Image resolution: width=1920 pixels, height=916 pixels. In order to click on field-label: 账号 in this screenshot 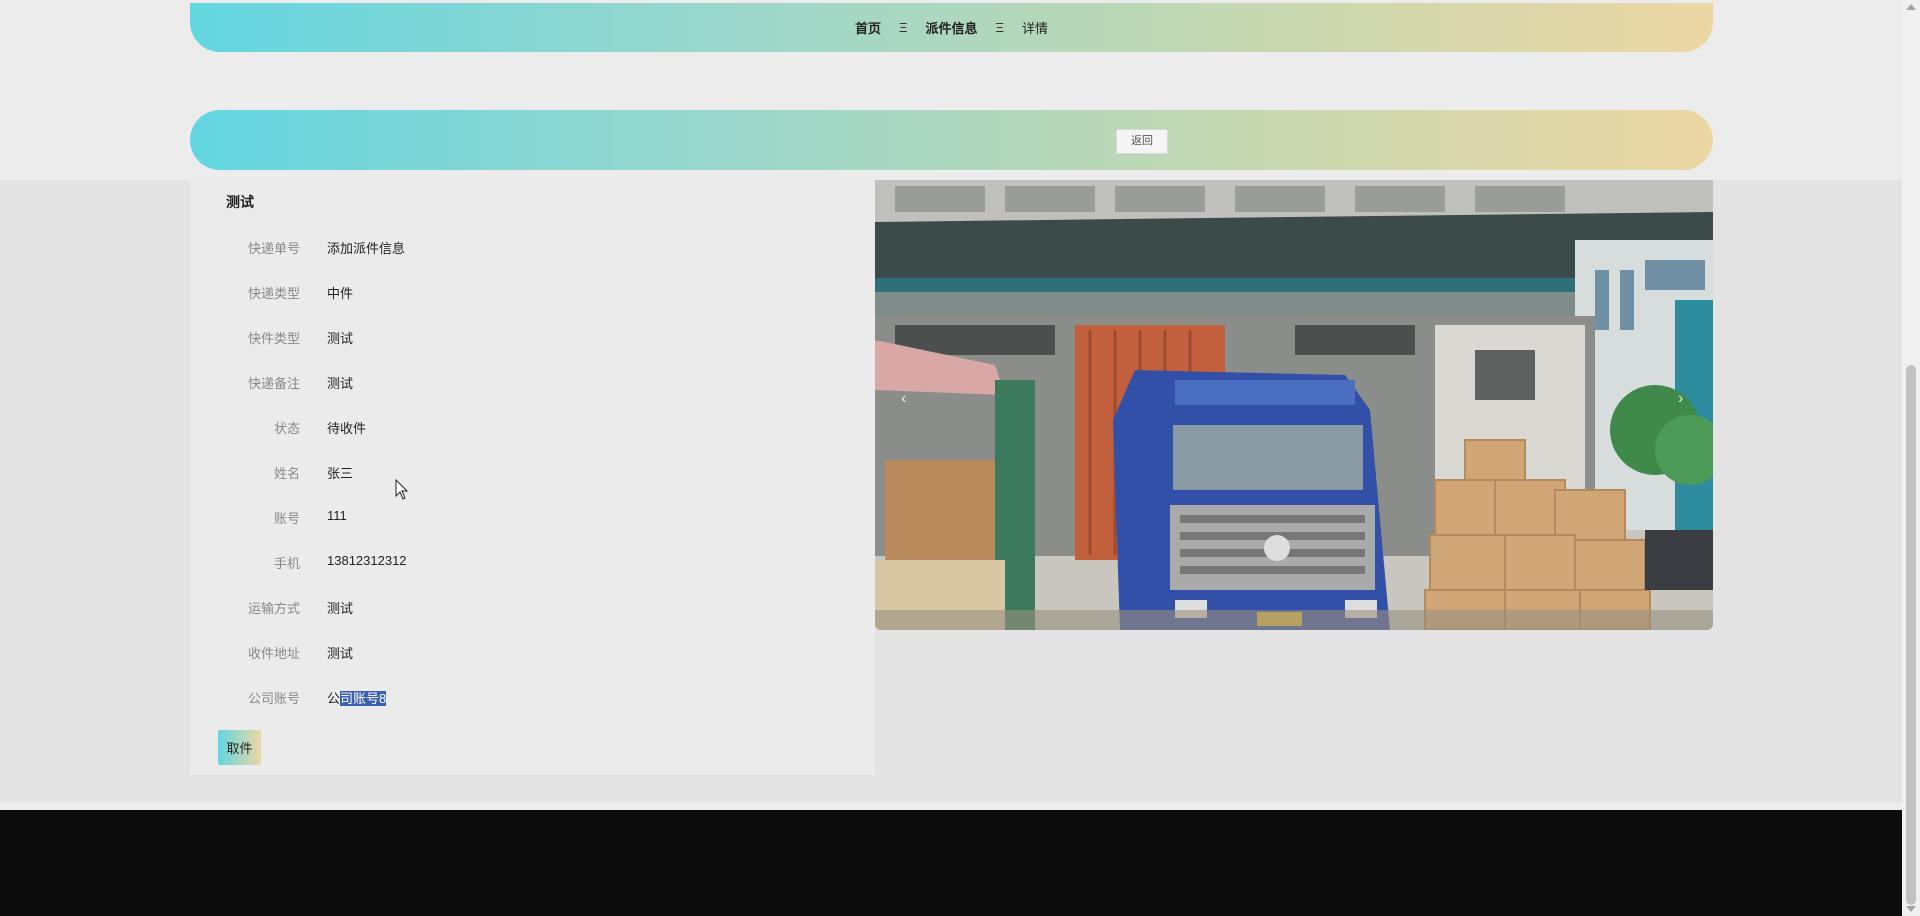, I will do `click(286, 518)`.